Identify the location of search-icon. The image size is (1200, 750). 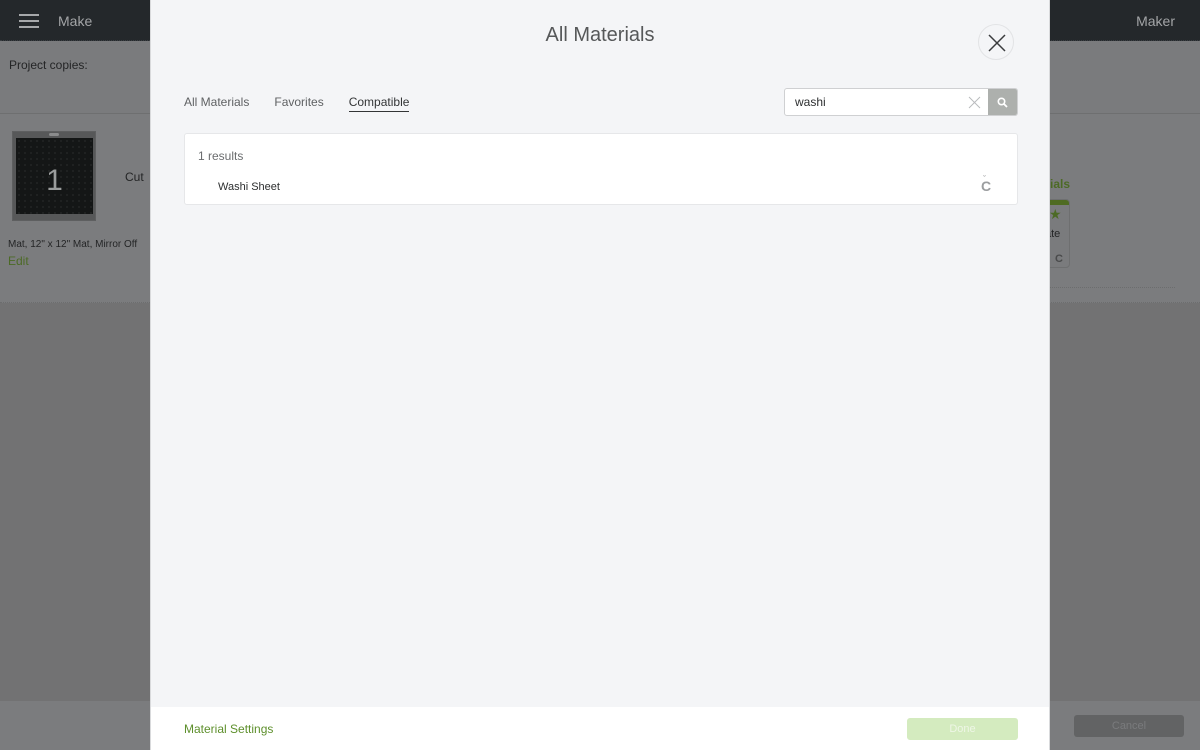
(1002, 102).